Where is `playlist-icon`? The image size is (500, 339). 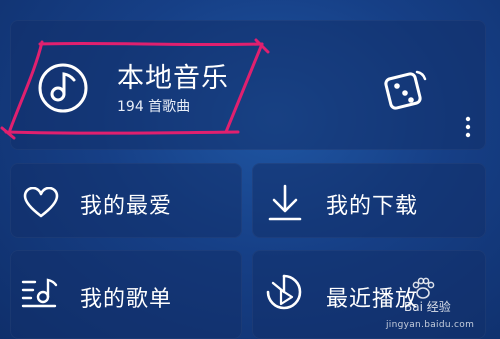 playlist-icon is located at coordinates (39, 293).